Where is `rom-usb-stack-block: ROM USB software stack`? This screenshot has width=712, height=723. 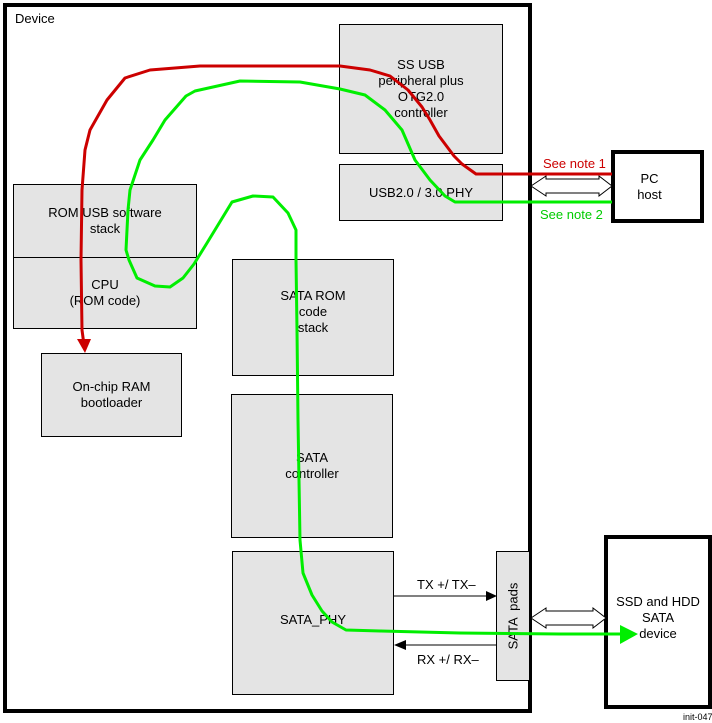 rom-usb-stack-block: ROM USB software stack is located at coordinates (105, 221).